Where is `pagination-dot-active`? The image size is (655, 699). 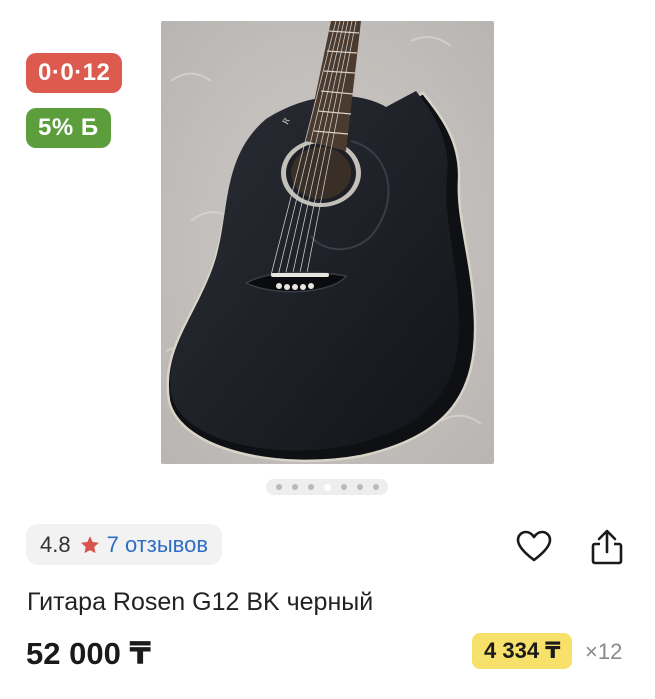
pagination-dot-active is located at coordinates (327, 487).